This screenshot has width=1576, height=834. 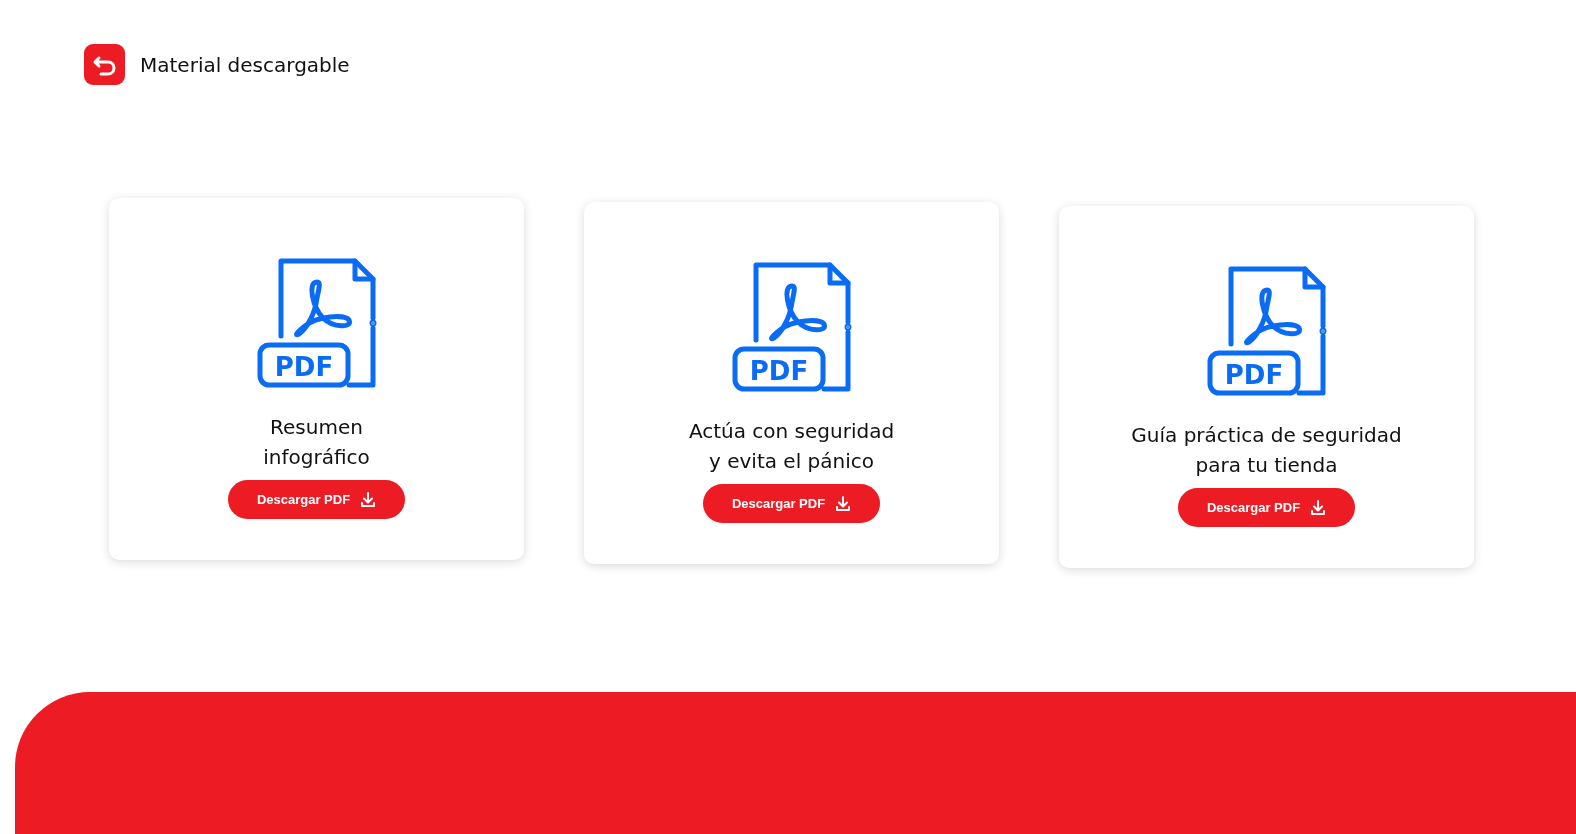 What do you see at coordinates (104, 64) in the screenshot?
I see `back-icon` at bounding box center [104, 64].